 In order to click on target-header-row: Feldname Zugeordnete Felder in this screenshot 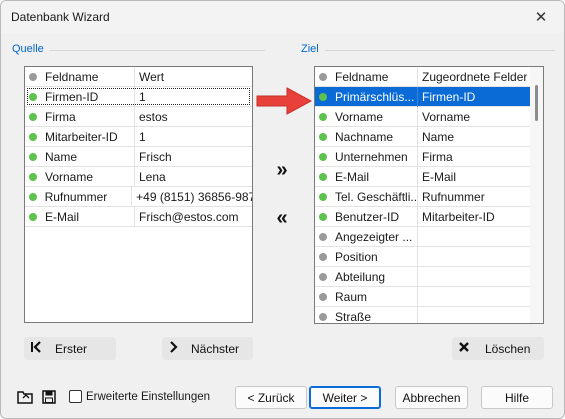, I will do `click(429, 77)`.